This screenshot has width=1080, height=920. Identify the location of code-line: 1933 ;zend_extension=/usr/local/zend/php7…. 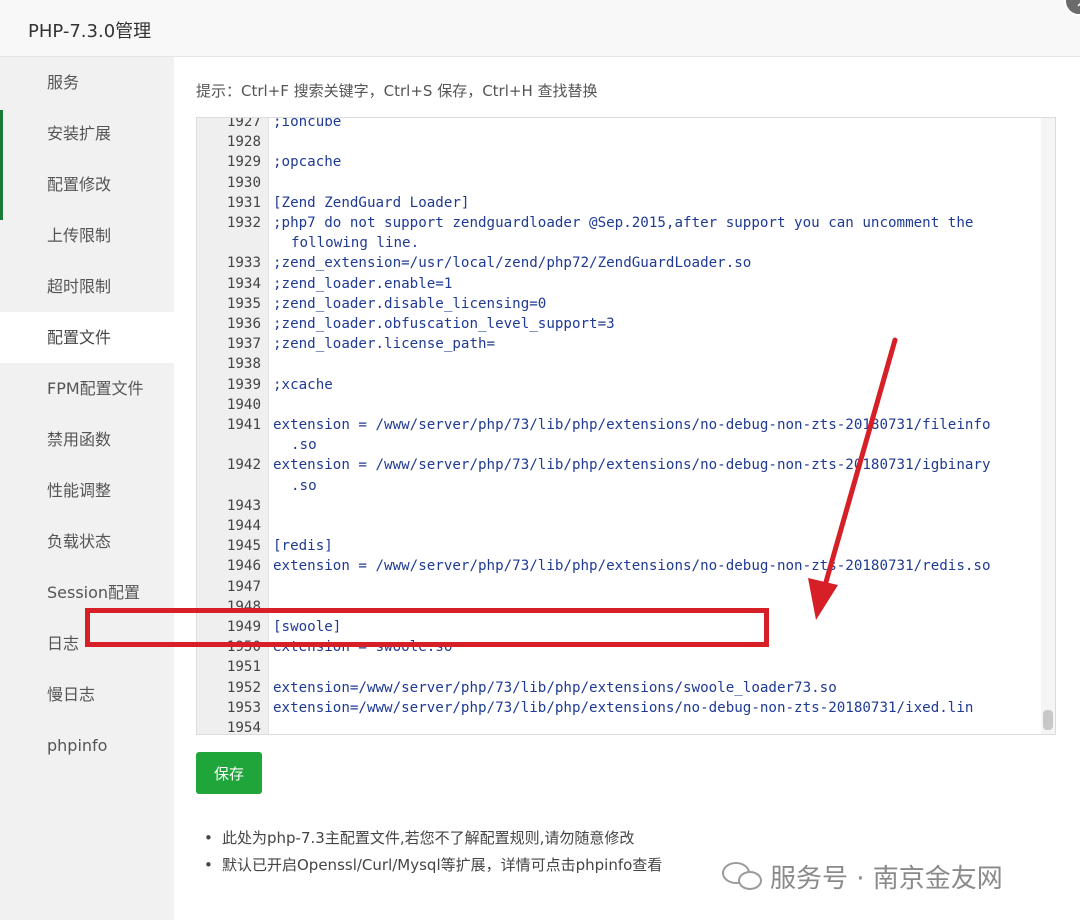
(617, 263).